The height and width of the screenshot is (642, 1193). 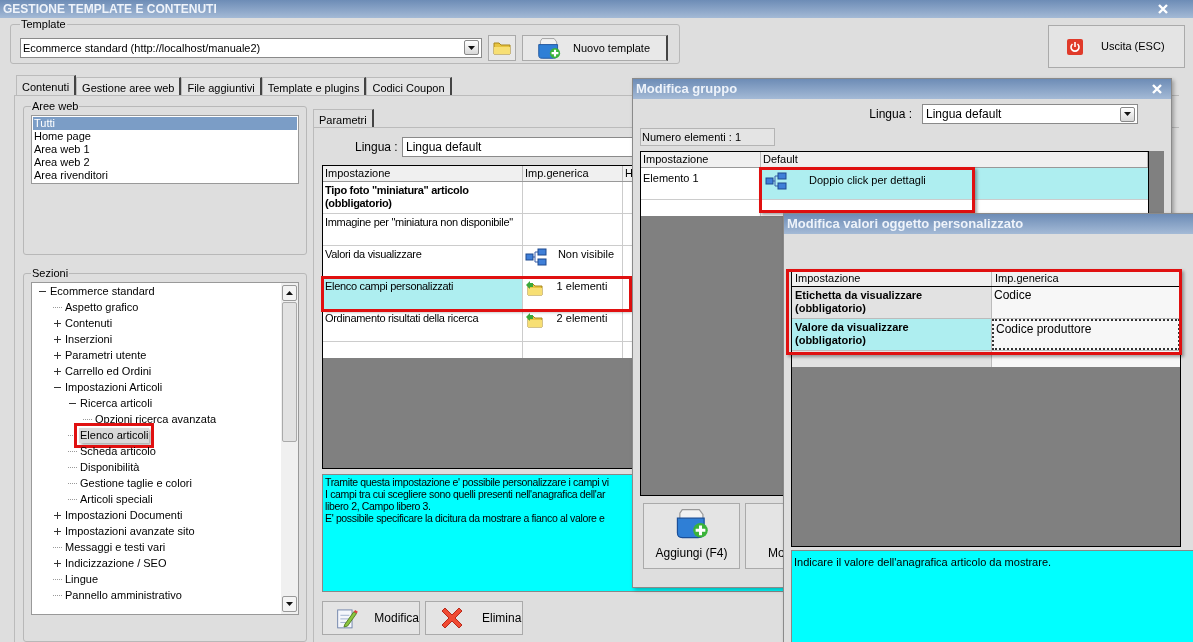 What do you see at coordinates (43, 24) in the screenshot?
I see `group-label: Template` at bounding box center [43, 24].